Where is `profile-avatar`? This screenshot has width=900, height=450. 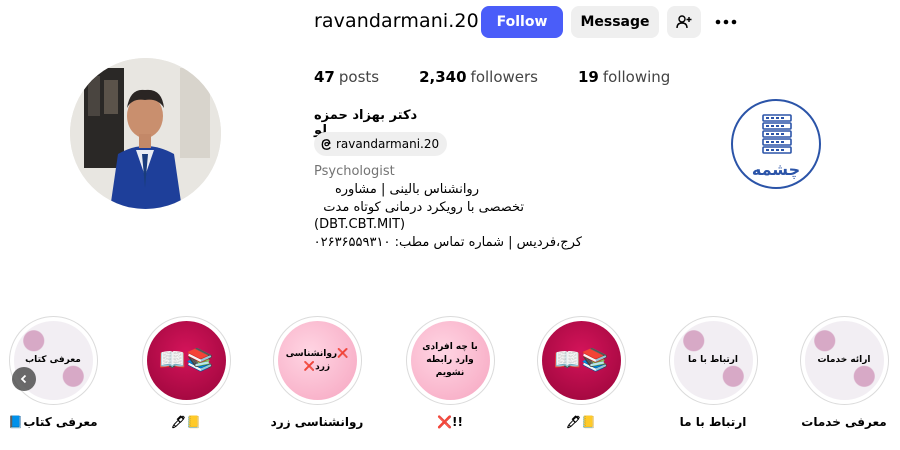
profile-avatar is located at coordinates (145, 133).